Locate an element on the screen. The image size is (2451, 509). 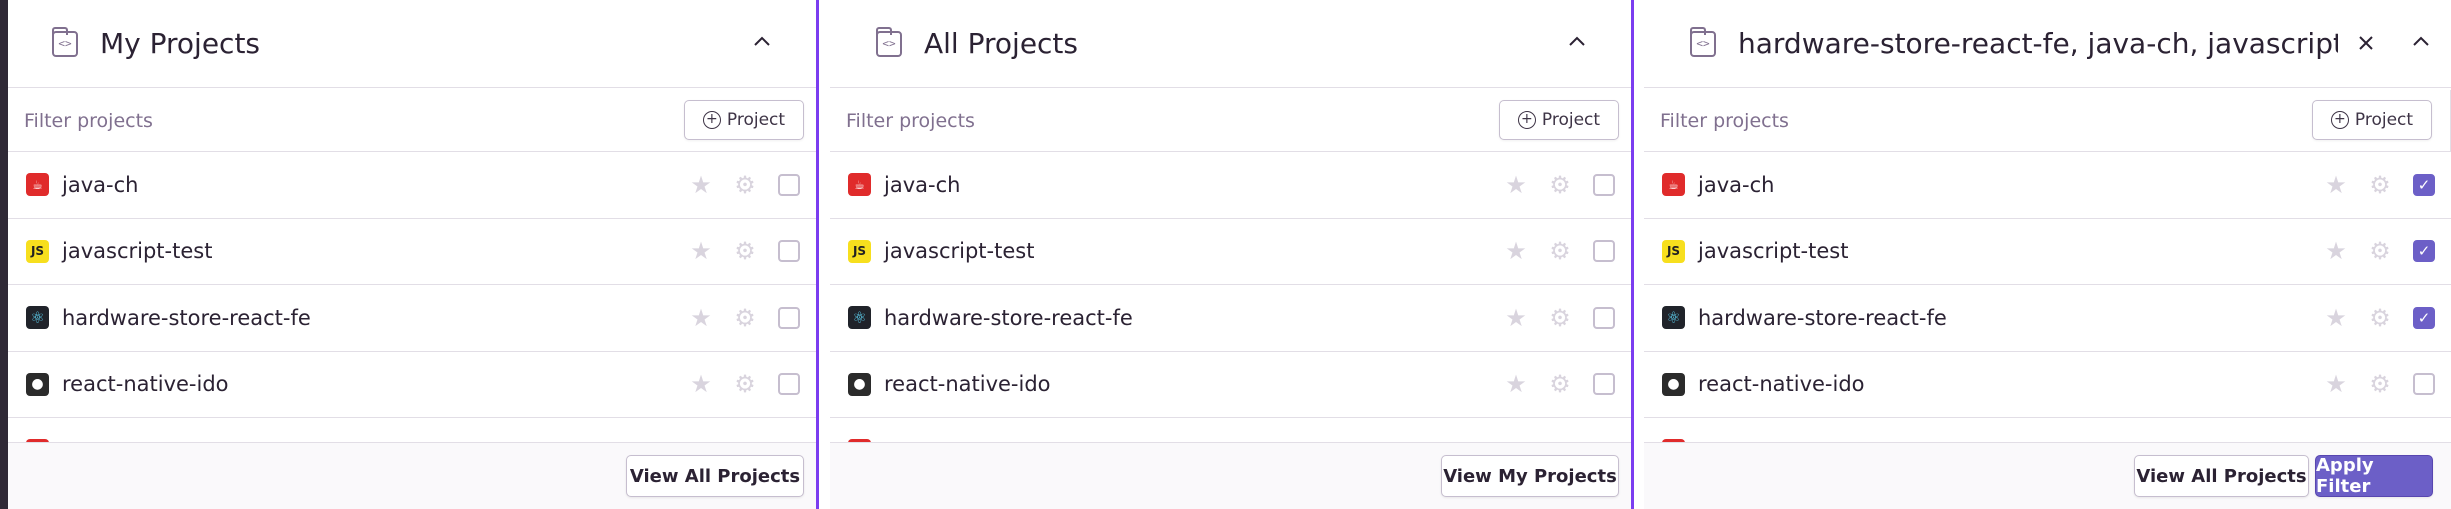
panel-title: All Projects is located at coordinates (1001, 43).